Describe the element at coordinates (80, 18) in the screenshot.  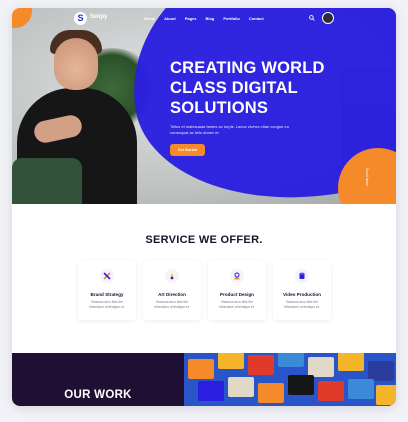
I see `logo-icon: S` at that location.